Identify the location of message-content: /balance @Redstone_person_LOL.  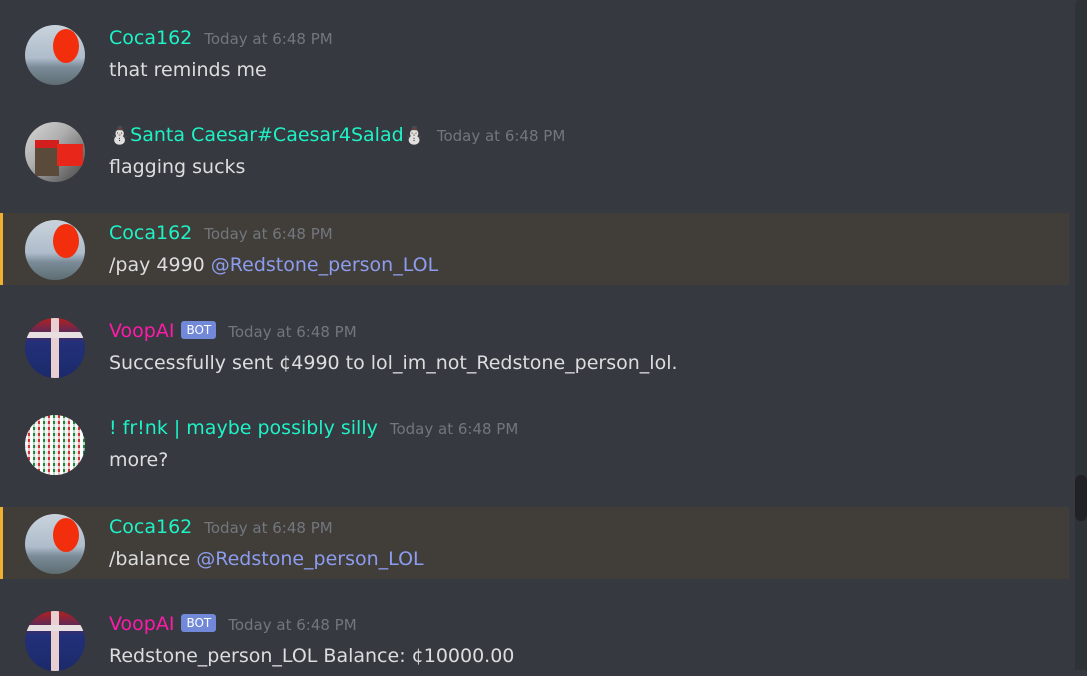
(266, 559).